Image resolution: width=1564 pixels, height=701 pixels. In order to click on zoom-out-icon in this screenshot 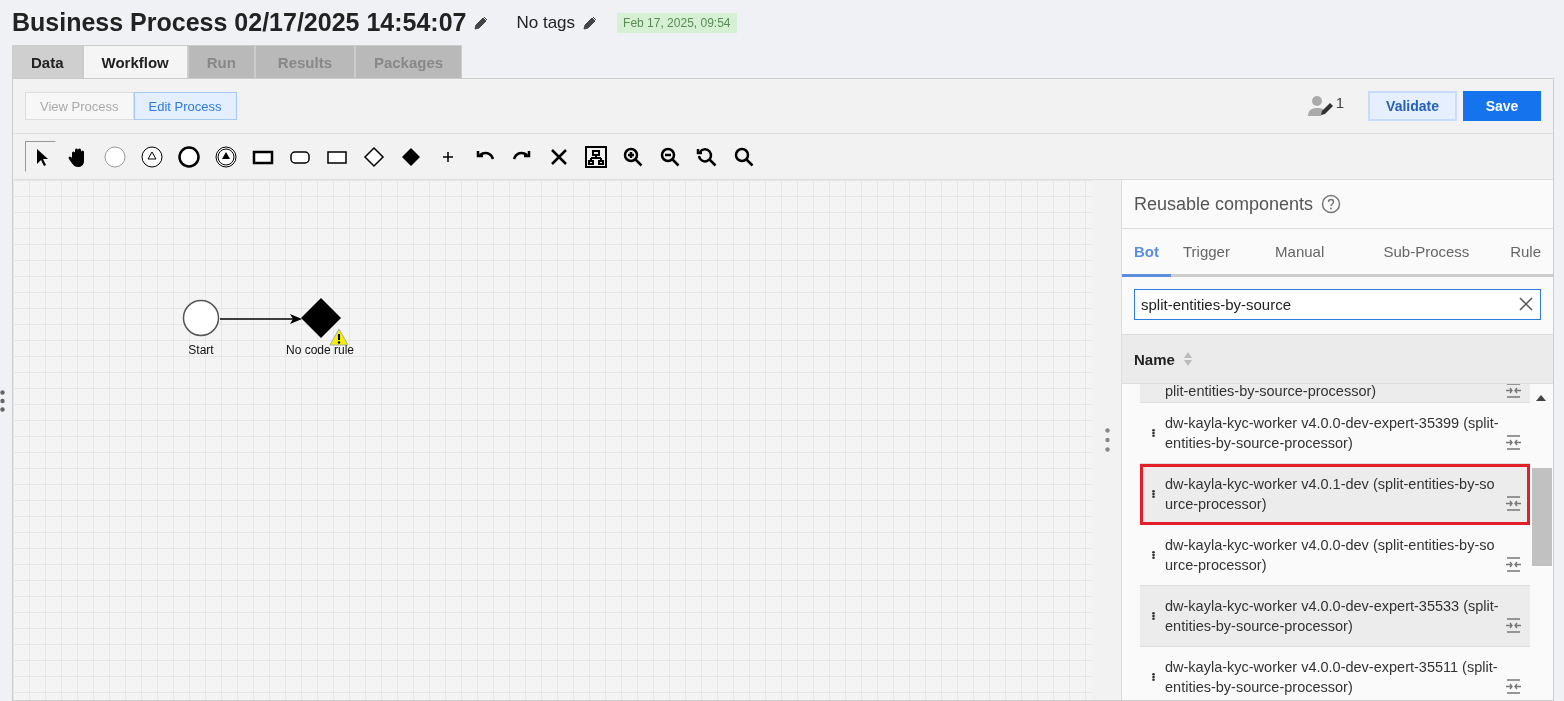, I will do `click(669, 156)`.